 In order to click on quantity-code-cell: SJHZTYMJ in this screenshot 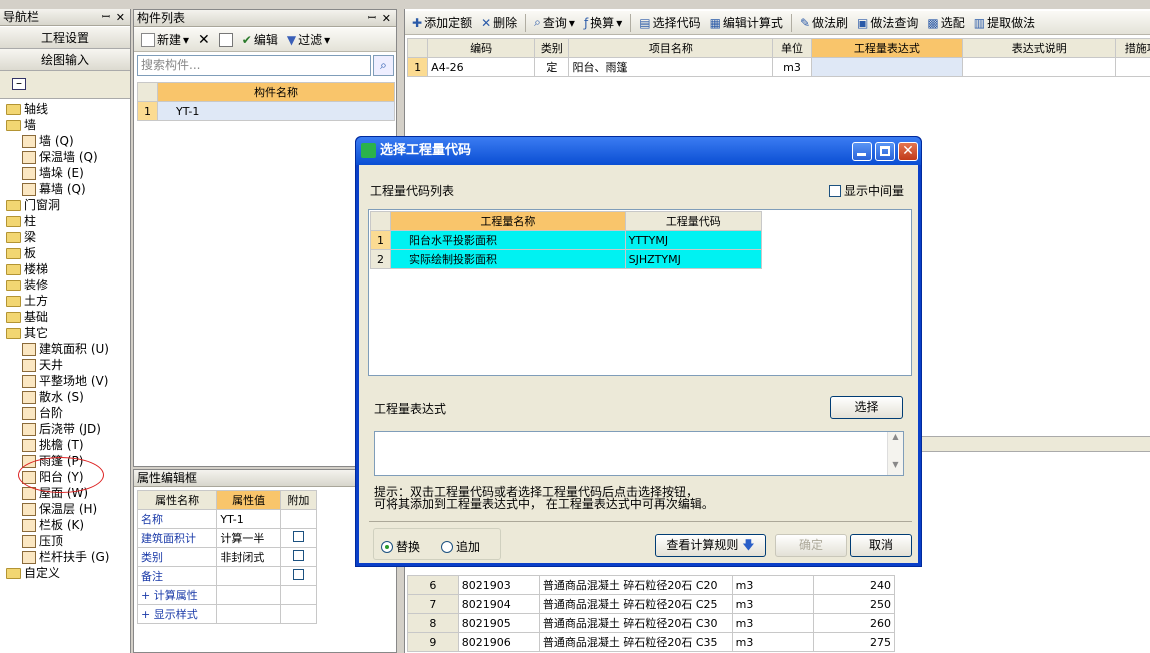, I will do `click(693, 259)`.